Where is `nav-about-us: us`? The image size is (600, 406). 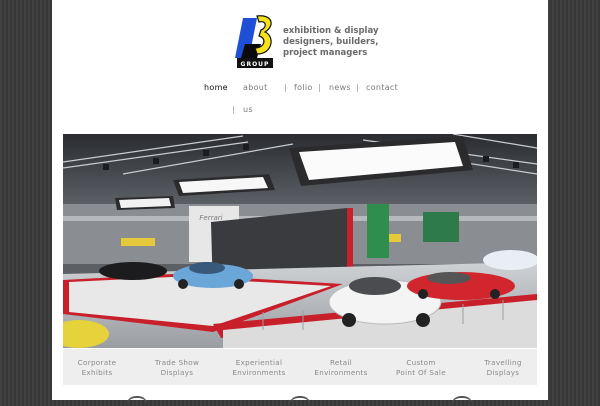 nav-about-us: us is located at coordinates (248, 109).